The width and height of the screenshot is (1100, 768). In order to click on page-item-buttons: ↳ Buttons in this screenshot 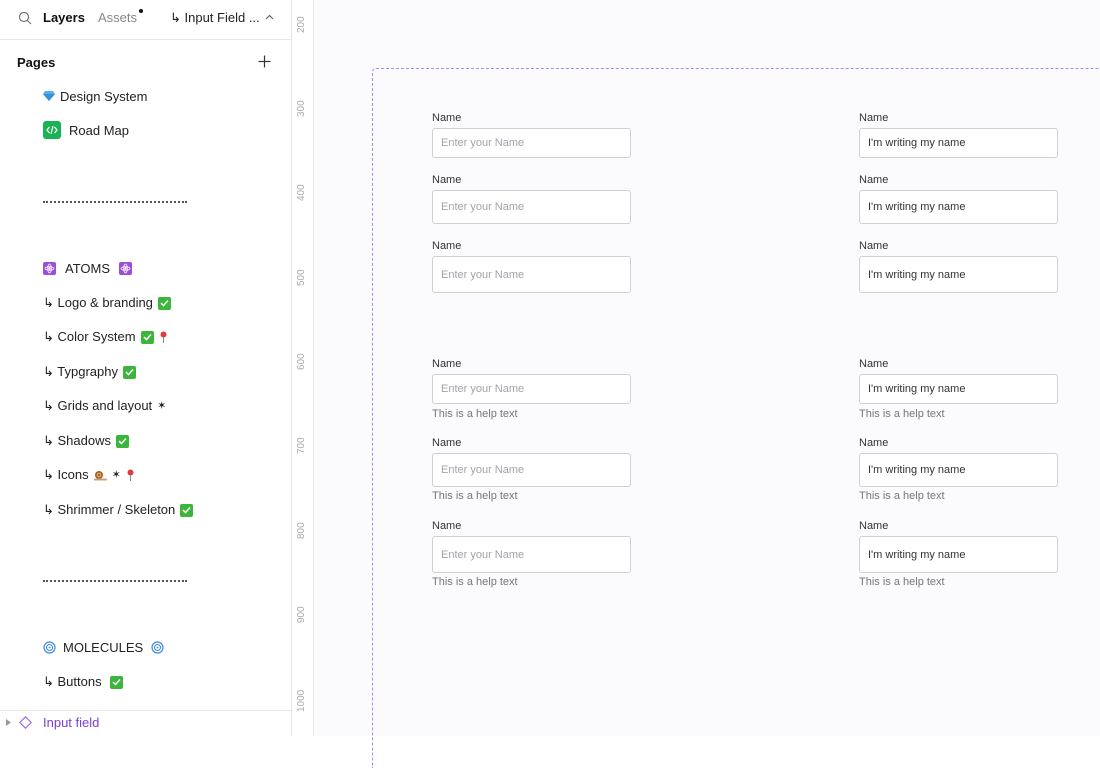, I will do `click(83, 682)`.